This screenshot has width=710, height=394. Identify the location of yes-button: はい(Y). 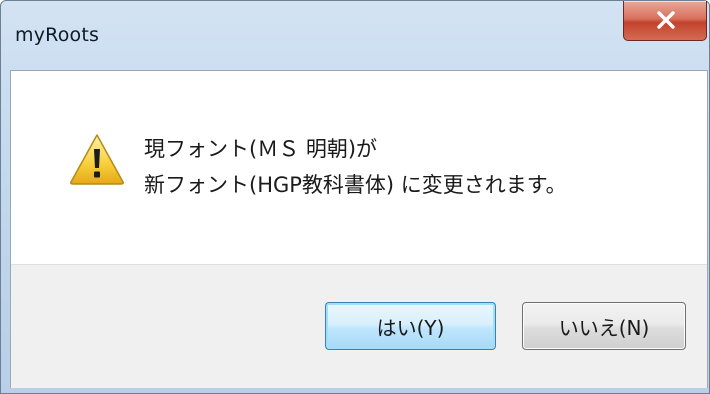
(410, 326).